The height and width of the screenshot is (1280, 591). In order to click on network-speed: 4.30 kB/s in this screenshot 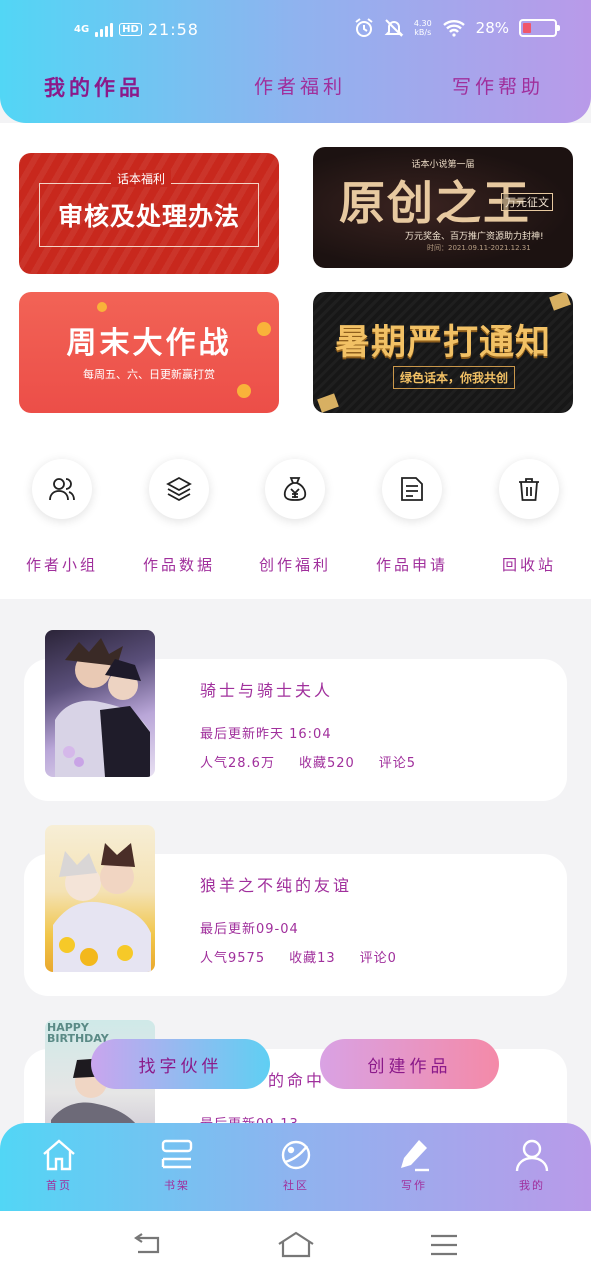, I will do `click(422, 28)`.